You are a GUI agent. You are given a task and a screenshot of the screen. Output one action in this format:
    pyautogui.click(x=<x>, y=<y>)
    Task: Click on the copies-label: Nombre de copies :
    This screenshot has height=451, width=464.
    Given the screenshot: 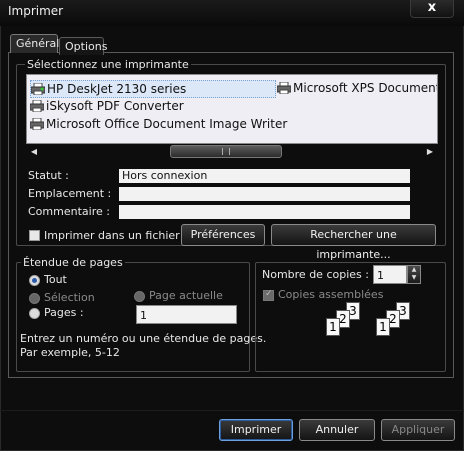 What is the action you would take?
    pyautogui.click(x=315, y=274)
    